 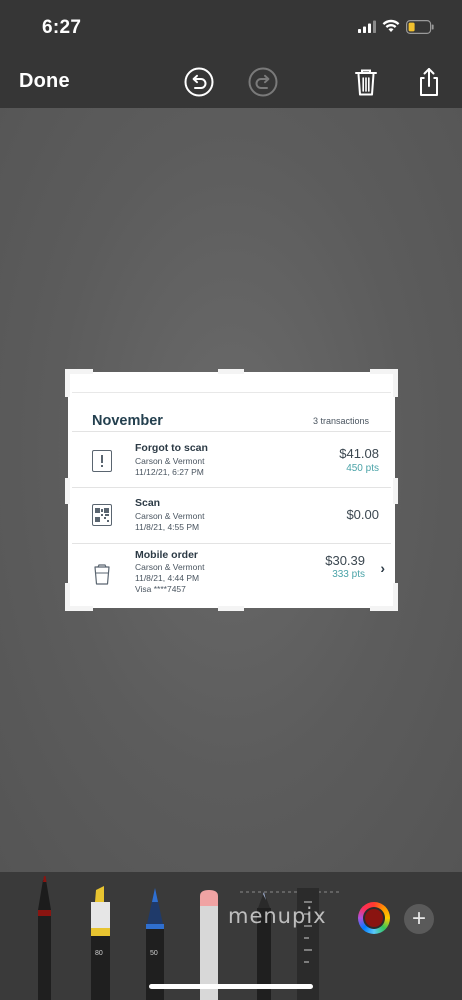 I want to click on tool-palette: 80 50 menupix +, so click(x=231, y=936).